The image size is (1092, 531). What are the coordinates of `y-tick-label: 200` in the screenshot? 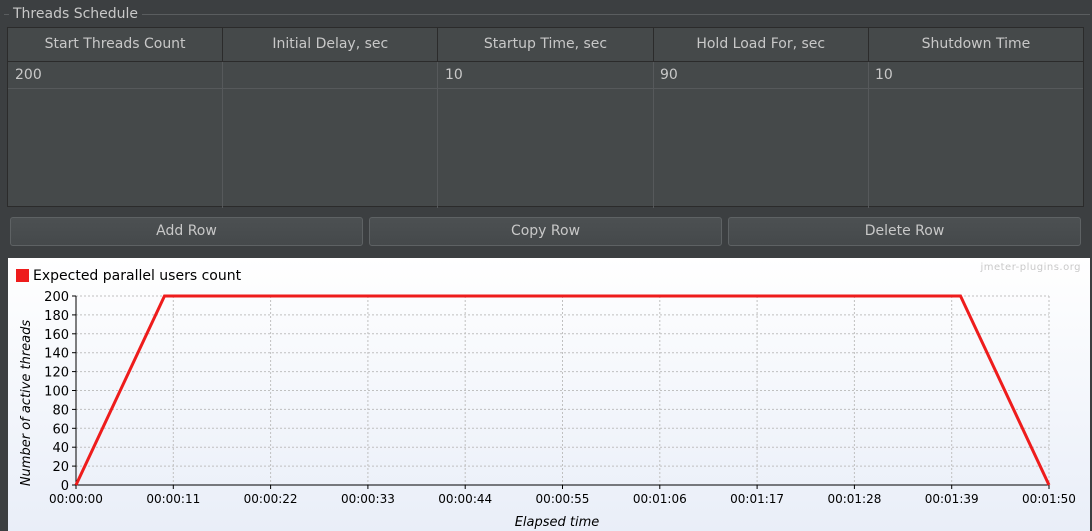 It's located at (56, 297).